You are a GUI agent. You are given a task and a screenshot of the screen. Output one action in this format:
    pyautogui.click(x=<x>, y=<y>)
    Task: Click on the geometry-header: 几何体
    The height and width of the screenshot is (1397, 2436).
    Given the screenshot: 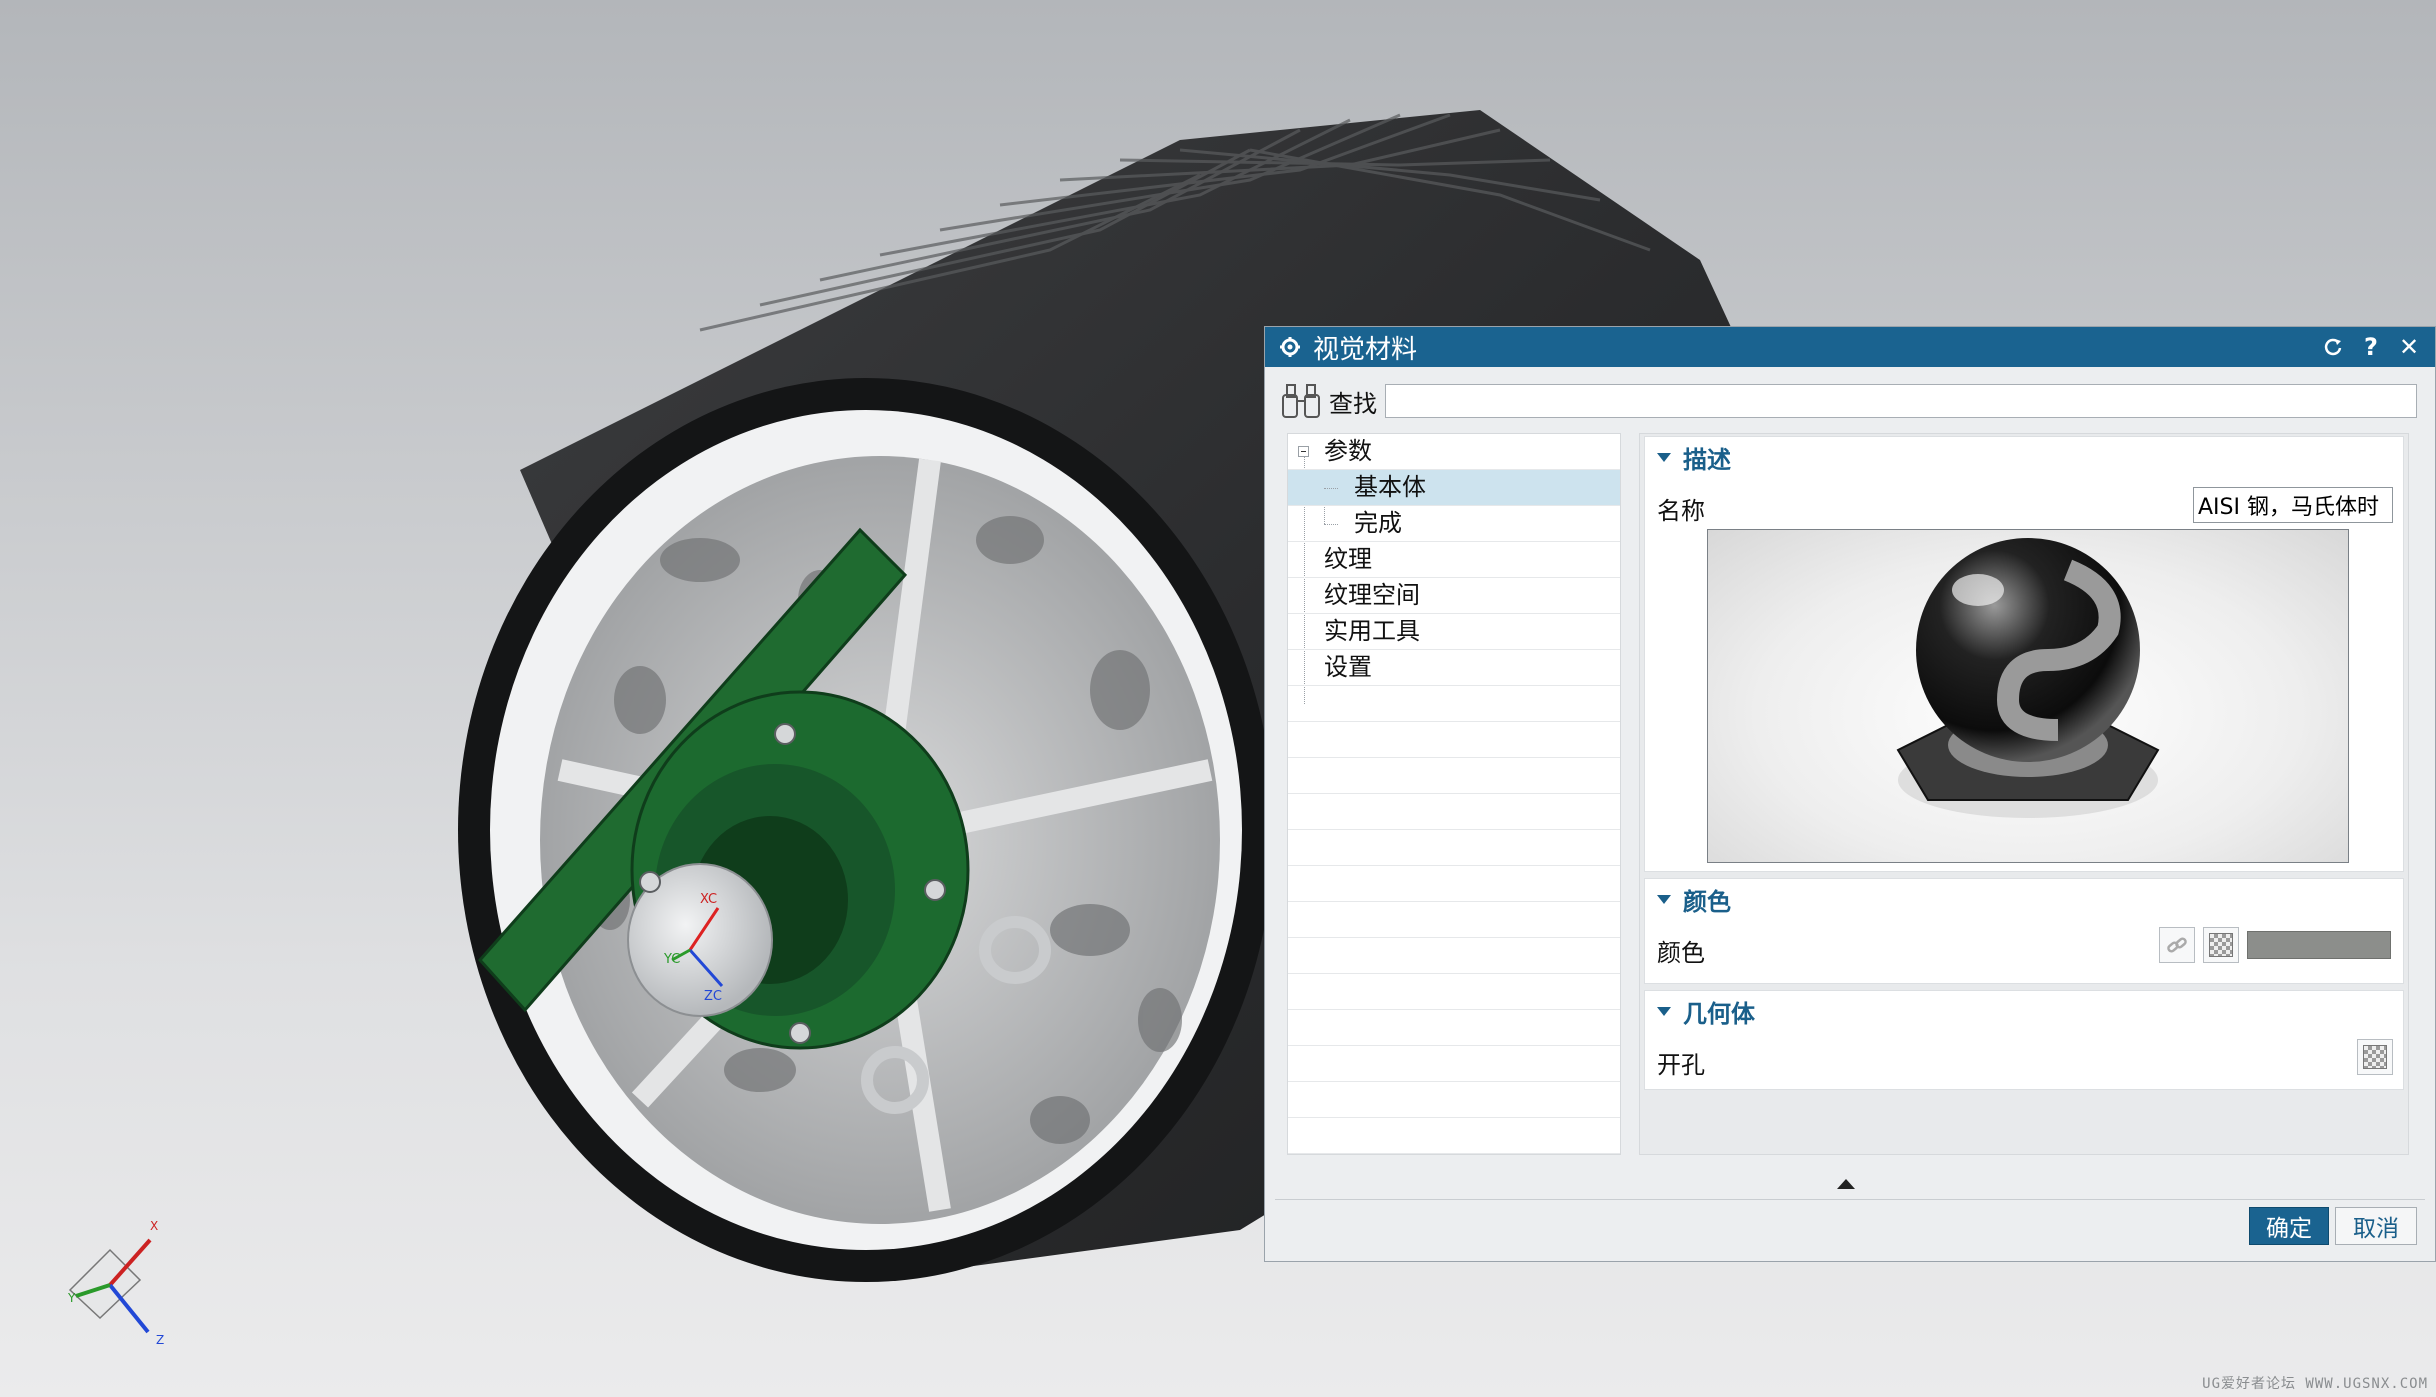 What is the action you would take?
    pyautogui.click(x=2024, y=1011)
    